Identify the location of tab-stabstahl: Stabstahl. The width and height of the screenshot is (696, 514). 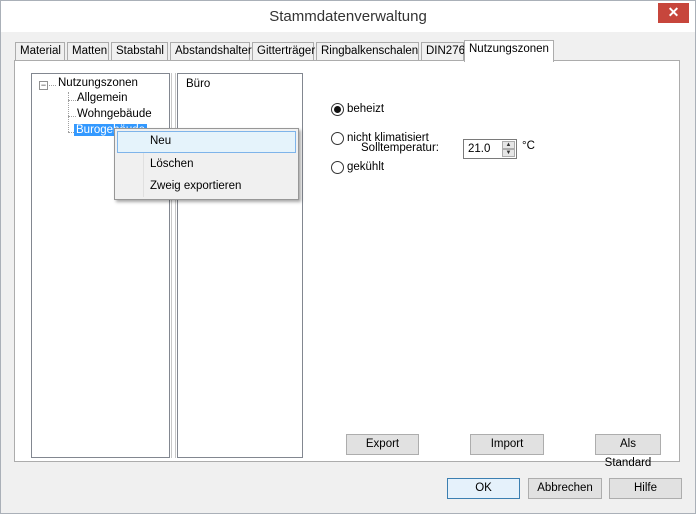
(139, 51).